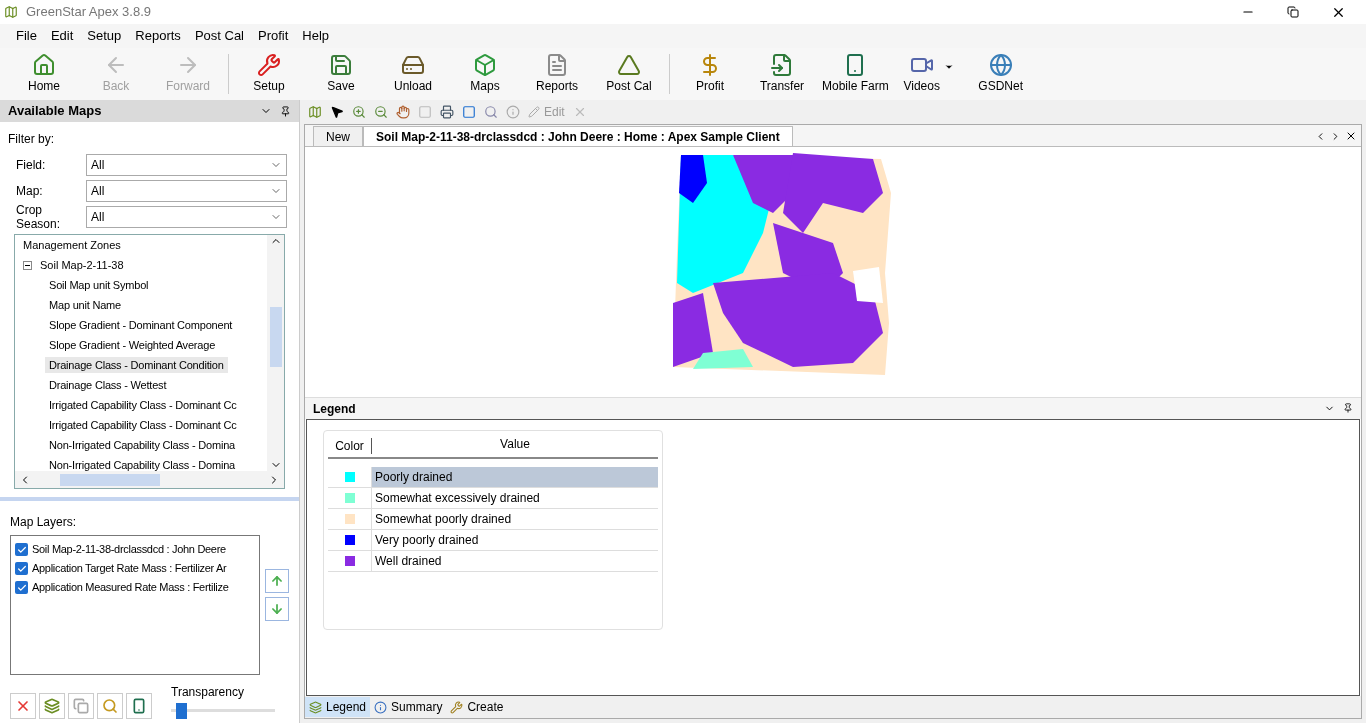 This screenshot has height=723, width=1366. I want to click on menu-item: Post Cal, so click(219, 36).